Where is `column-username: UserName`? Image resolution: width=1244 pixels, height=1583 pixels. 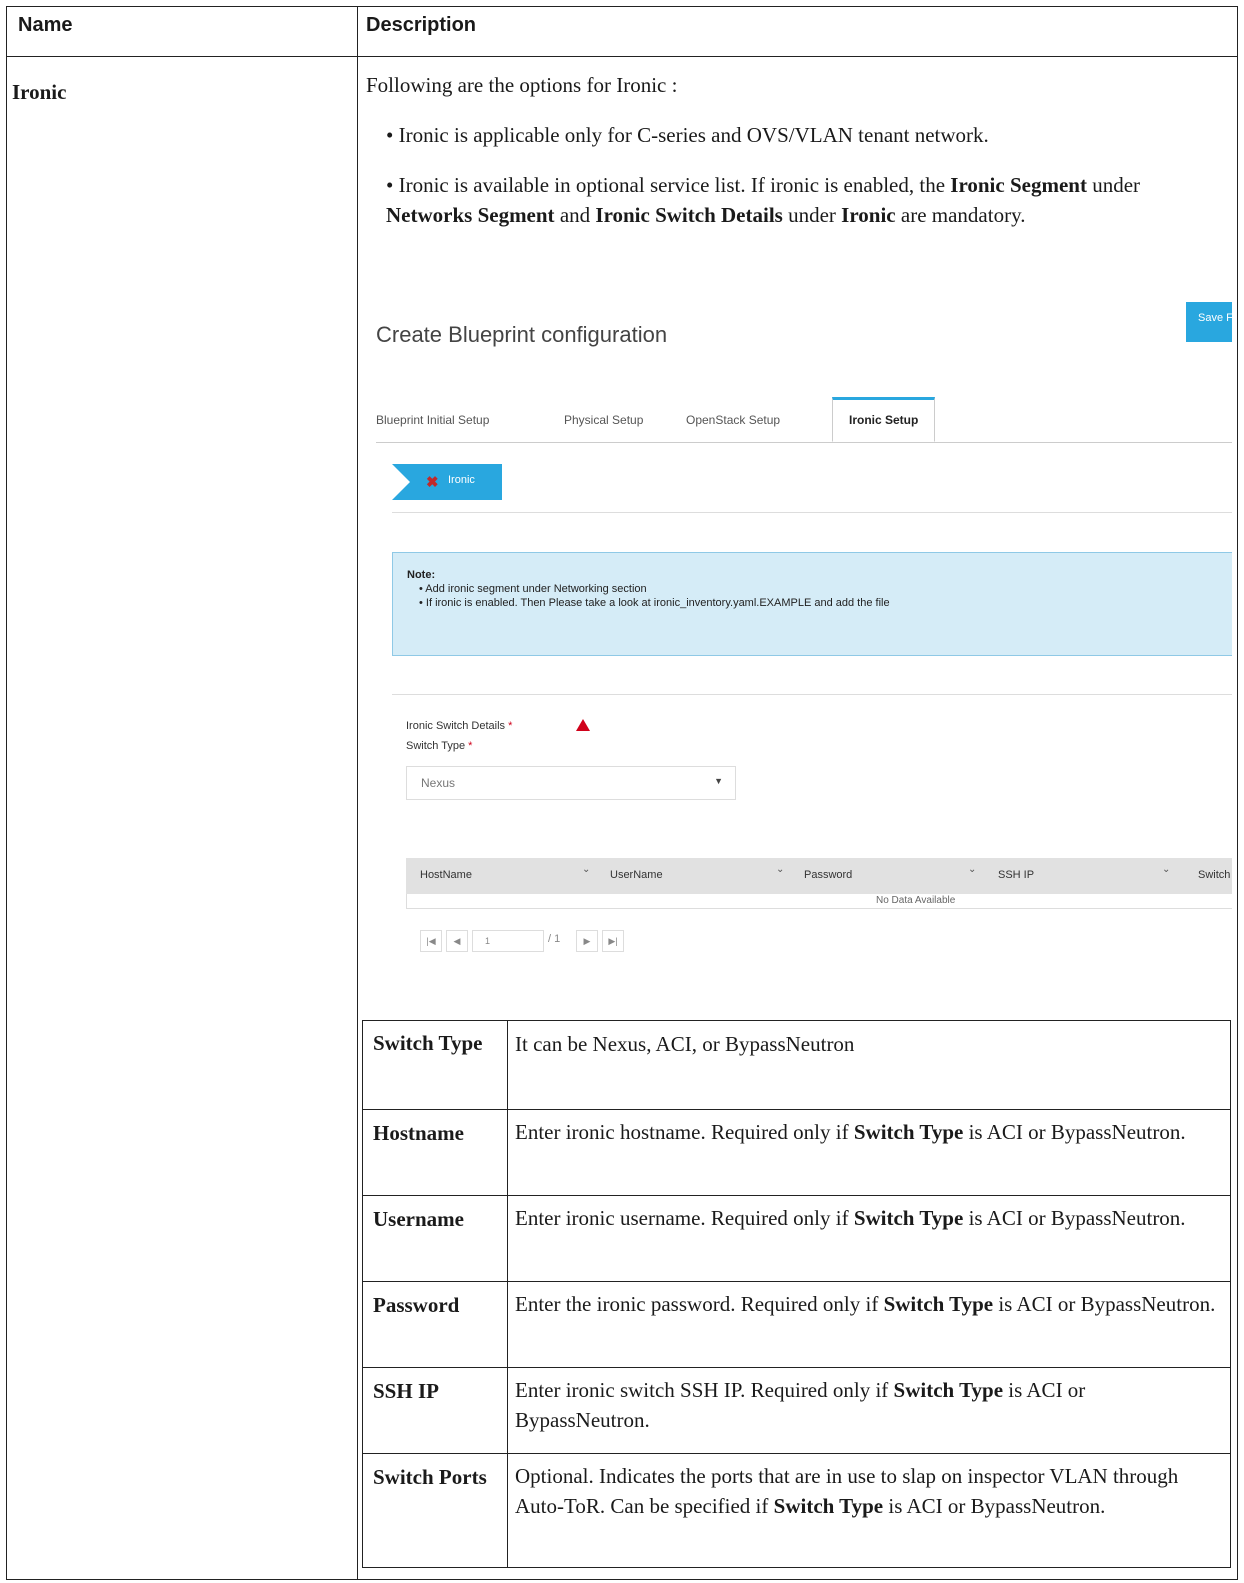
column-username: UserName is located at coordinates (636, 875).